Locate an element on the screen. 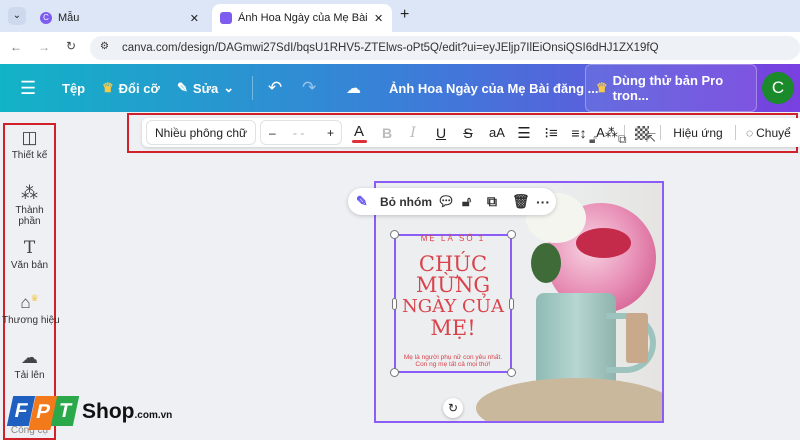  headline-line: MẸ! is located at coordinates (453, 328).